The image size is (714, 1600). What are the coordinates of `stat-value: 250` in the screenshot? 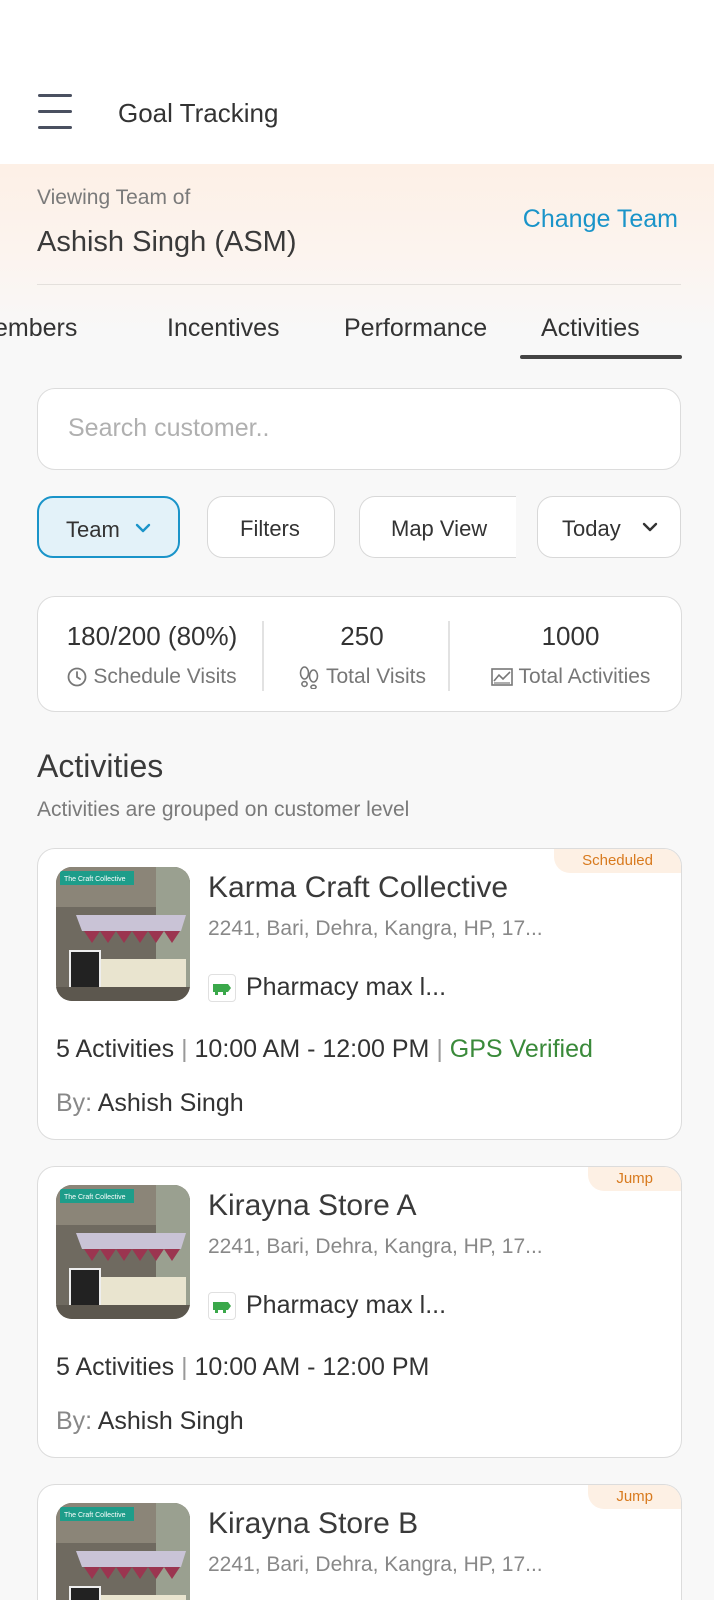 It's located at (362, 636).